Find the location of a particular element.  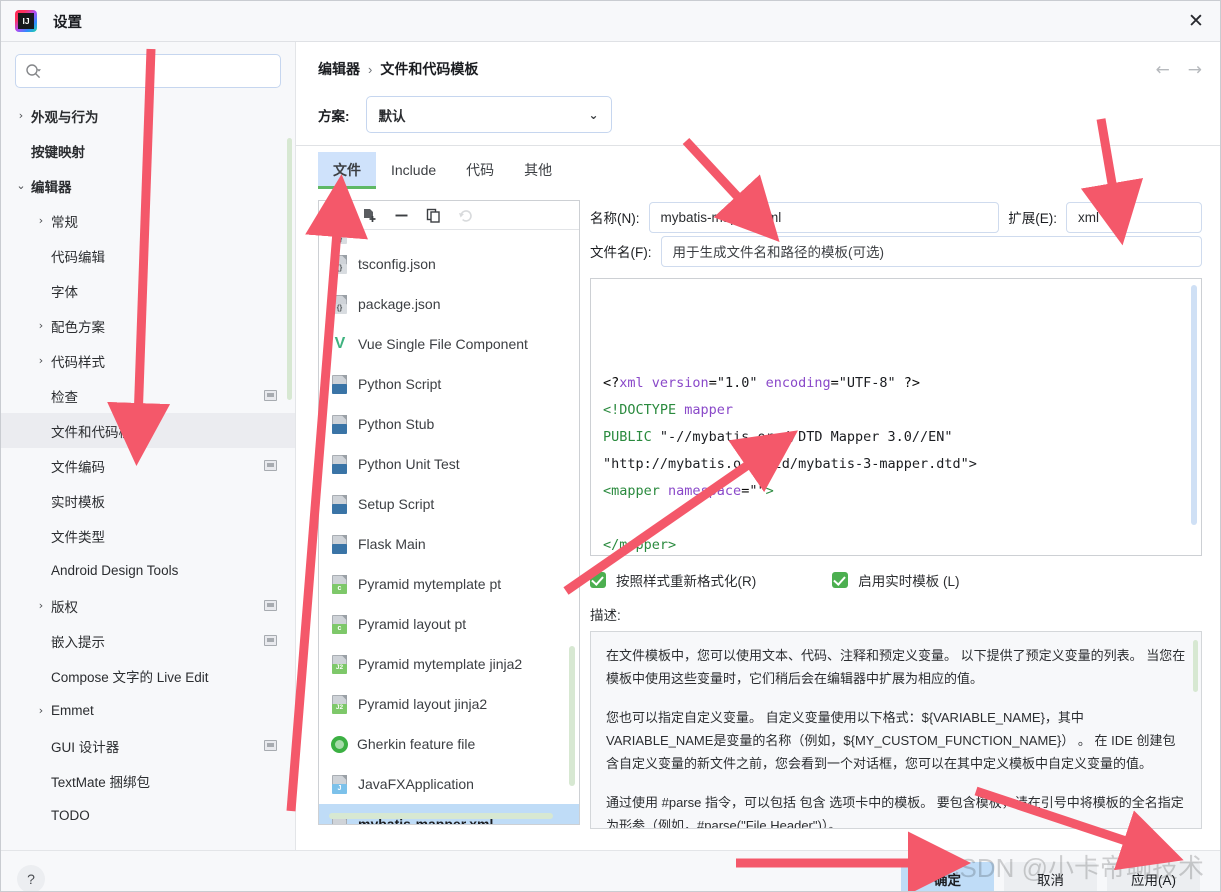

reset-template-button is located at coordinates (465, 215).